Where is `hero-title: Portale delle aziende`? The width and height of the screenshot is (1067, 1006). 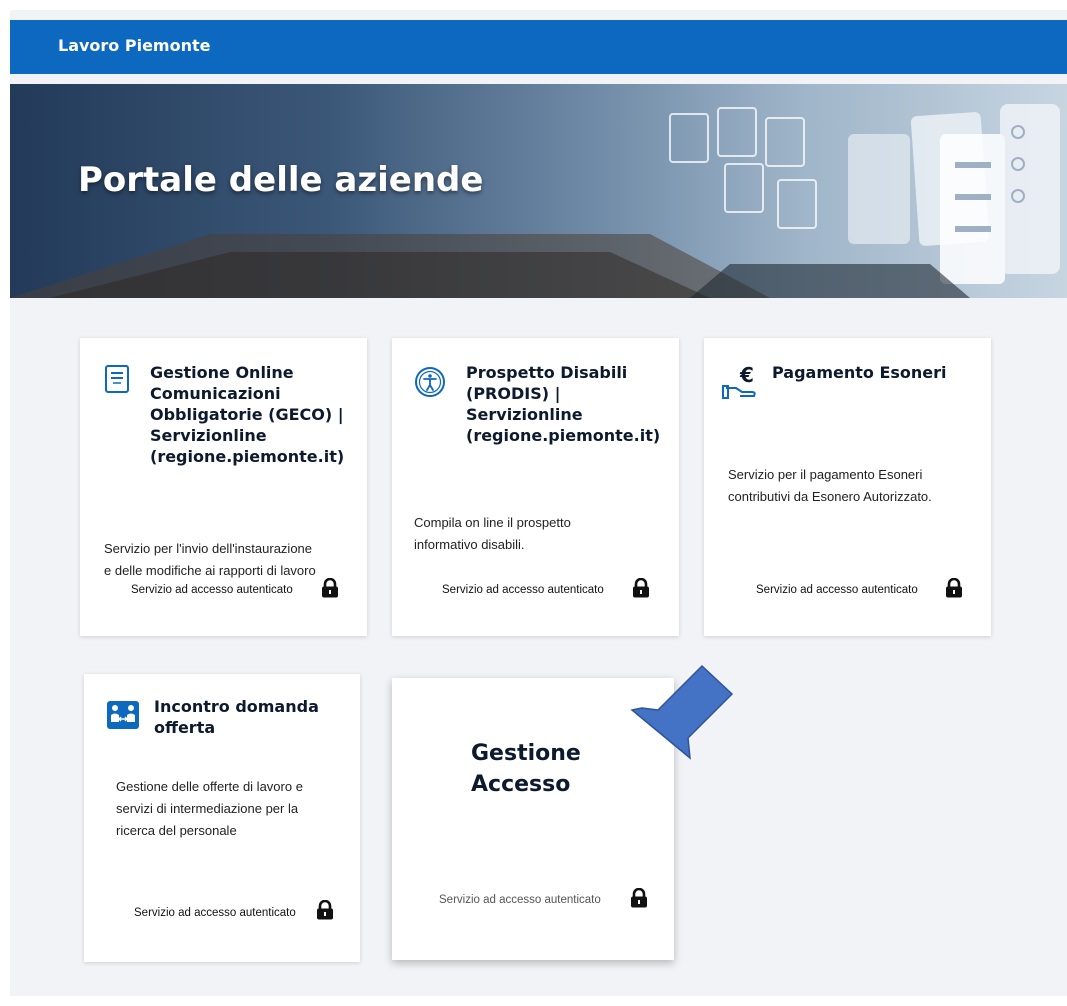 hero-title: Portale delle aziende is located at coordinates (281, 180).